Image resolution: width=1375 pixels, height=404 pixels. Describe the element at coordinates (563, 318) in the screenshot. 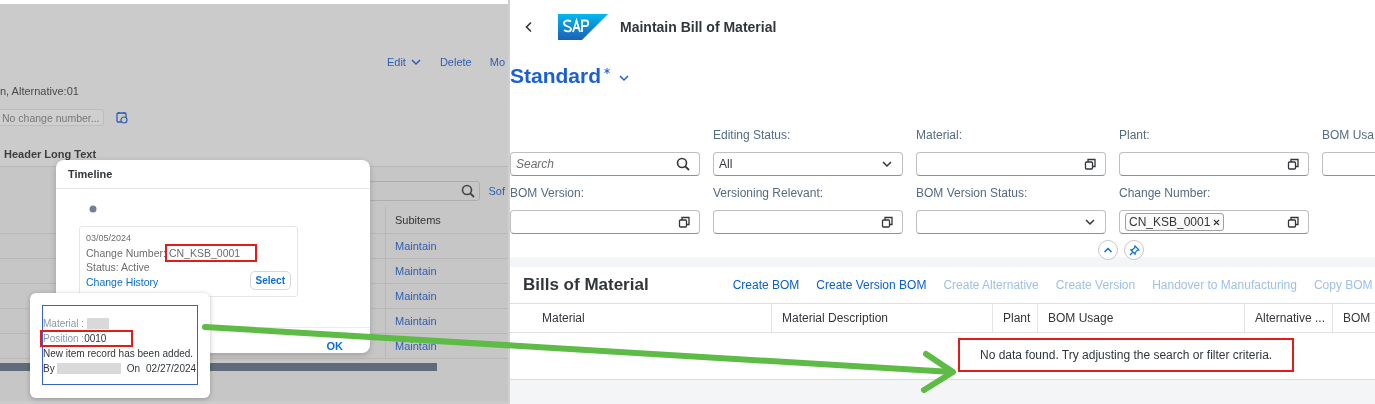

I see `column-header: Material` at that location.